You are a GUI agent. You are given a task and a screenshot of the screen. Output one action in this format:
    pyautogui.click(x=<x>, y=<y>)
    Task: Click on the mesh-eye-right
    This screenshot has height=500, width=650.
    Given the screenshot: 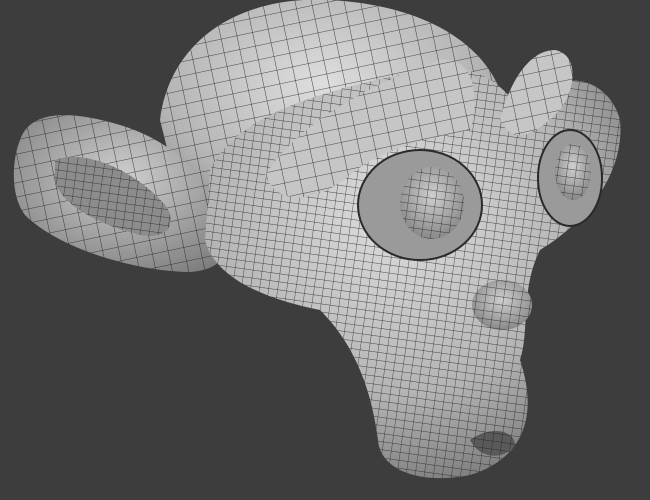 What is the action you would take?
    pyautogui.click(x=570, y=178)
    